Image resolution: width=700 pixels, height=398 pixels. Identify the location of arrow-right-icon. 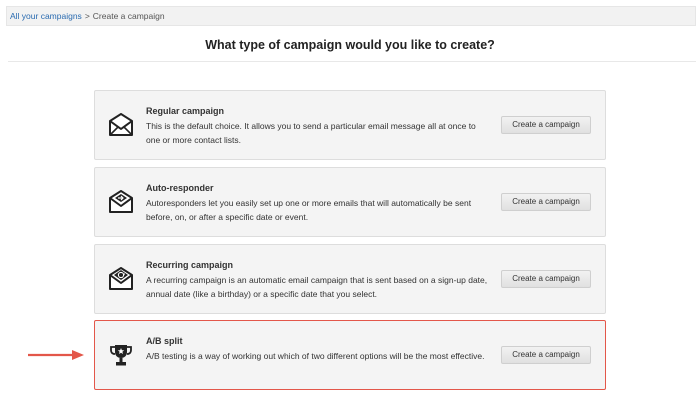
(56, 355).